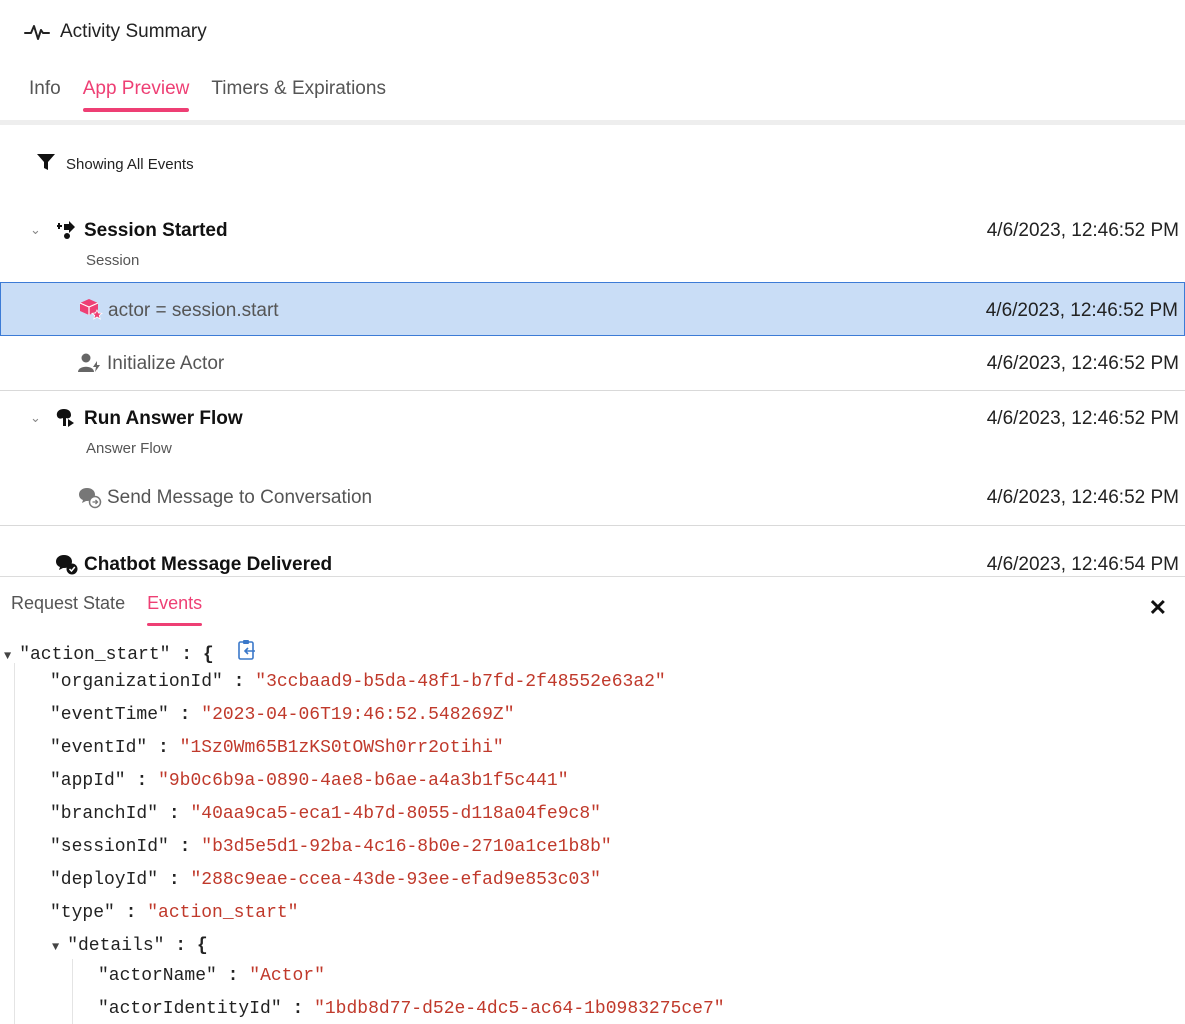  Describe the element at coordinates (592, 363) in the screenshot. I see `event-initialize-actor: Initialize Actor 4/6/2023, 12:46:52 PM` at that location.